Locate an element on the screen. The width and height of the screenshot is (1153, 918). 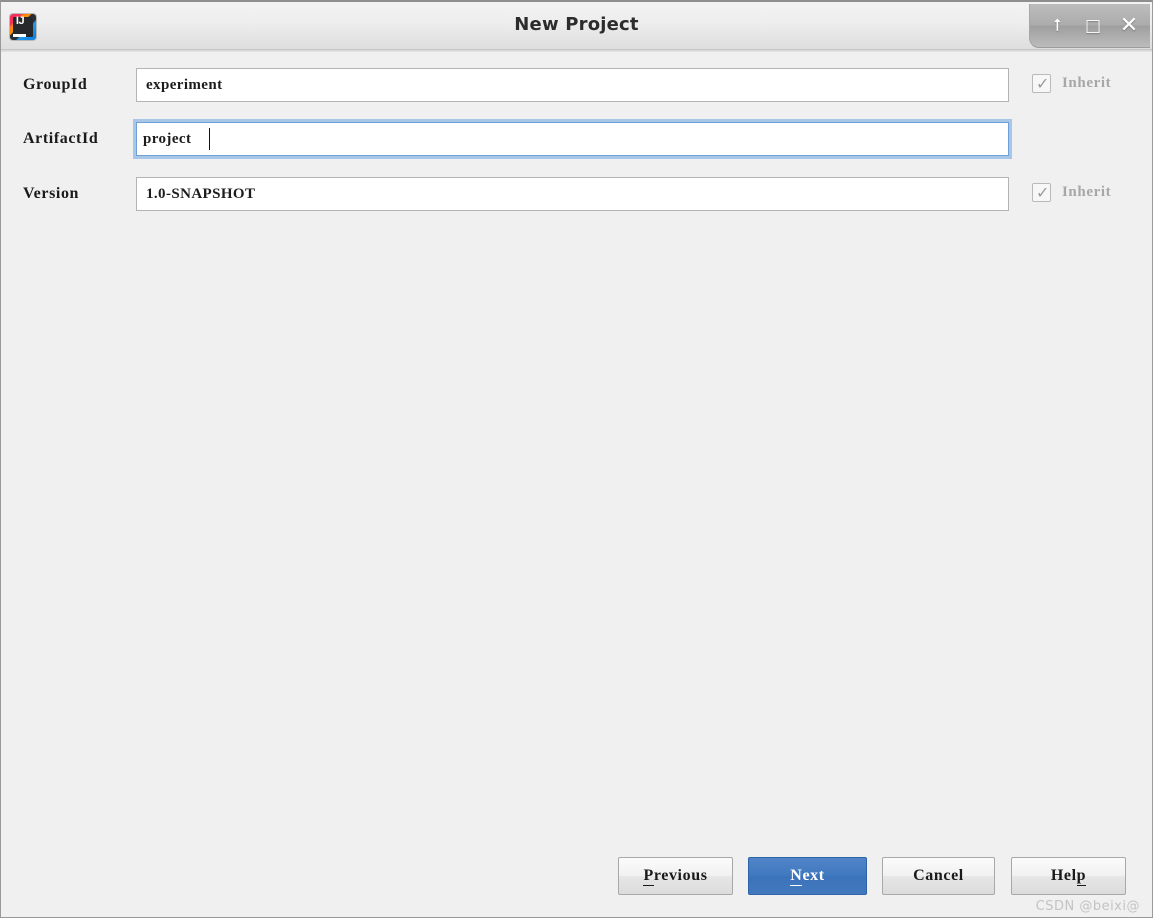
artifactid-input is located at coordinates (572, 139).